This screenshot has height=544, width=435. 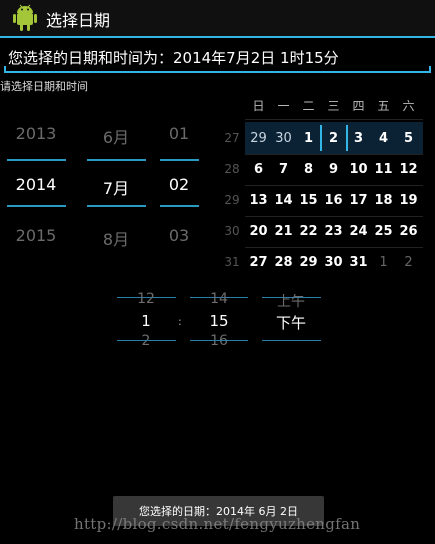 What do you see at coordinates (217, 524) in the screenshot?
I see `watermark: http://blog.csdn.net/fengyuzhengfan` at bounding box center [217, 524].